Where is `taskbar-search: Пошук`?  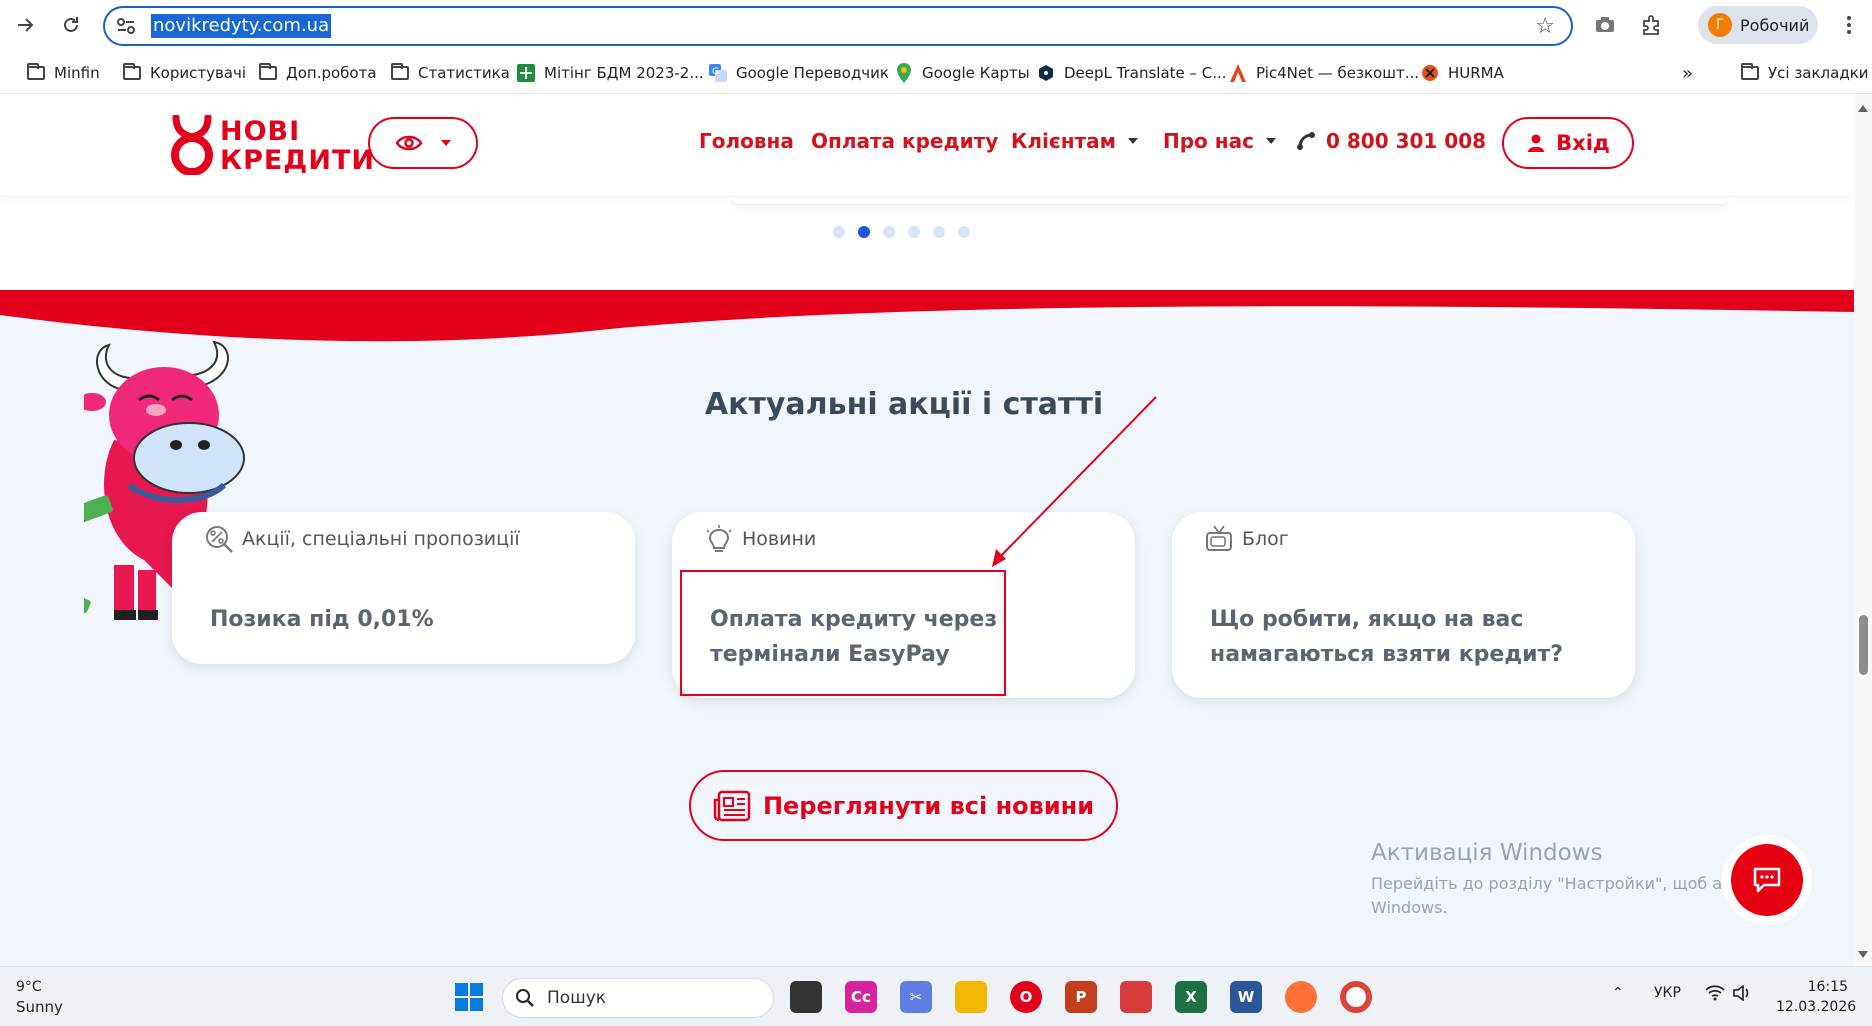 taskbar-search: Пошук is located at coordinates (638, 998).